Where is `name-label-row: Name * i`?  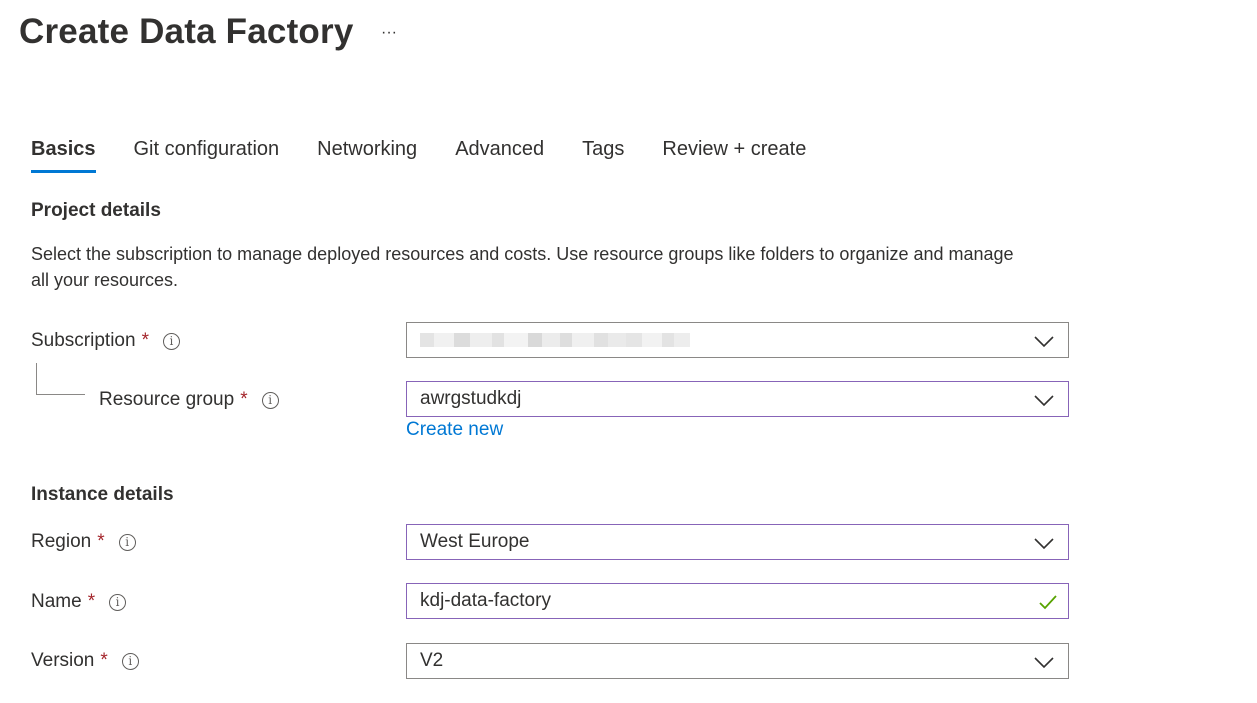
name-label-row: Name * i is located at coordinates (79, 602).